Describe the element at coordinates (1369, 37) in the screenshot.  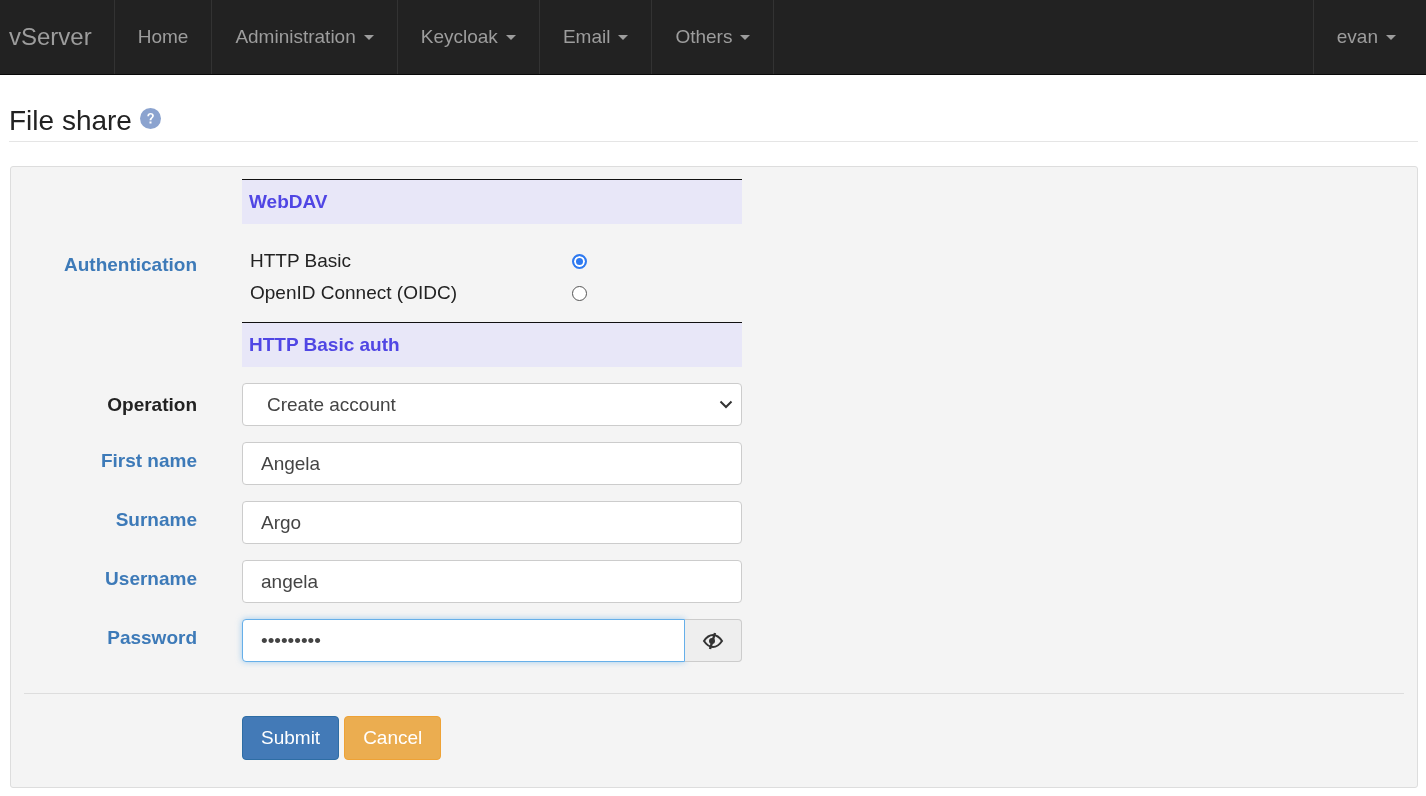
I see `user-menu: evan` at that location.